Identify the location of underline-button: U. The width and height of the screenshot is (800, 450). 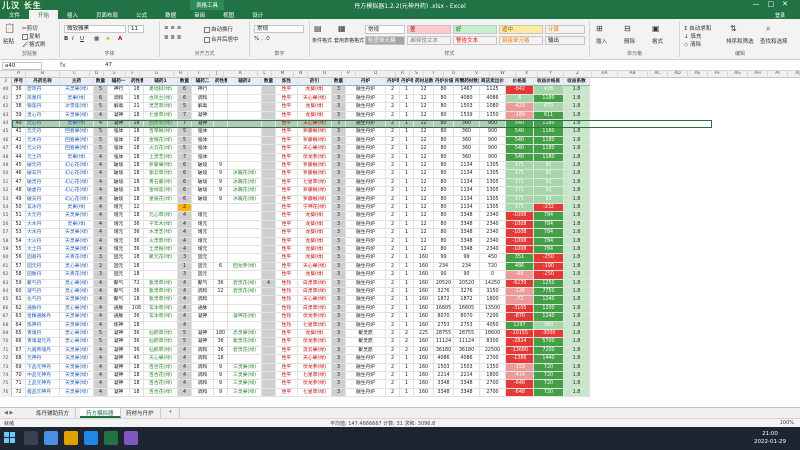
(82, 39).